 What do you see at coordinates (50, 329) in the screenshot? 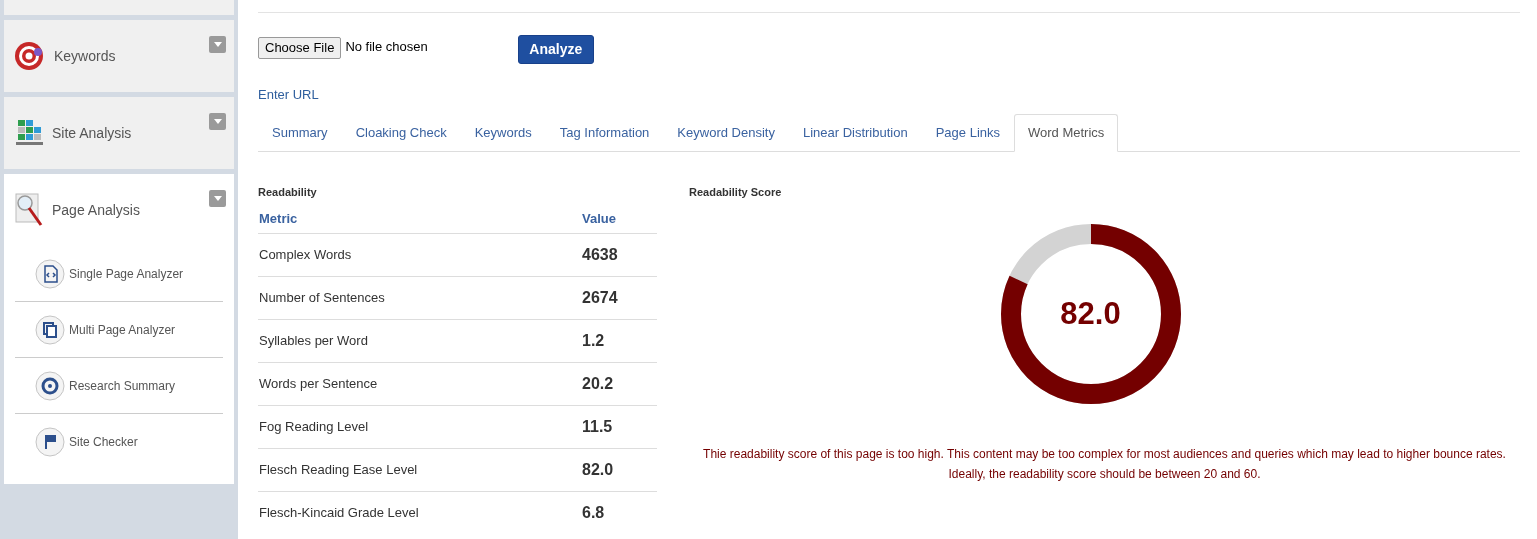
I see `pages-icon` at bounding box center [50, 329].